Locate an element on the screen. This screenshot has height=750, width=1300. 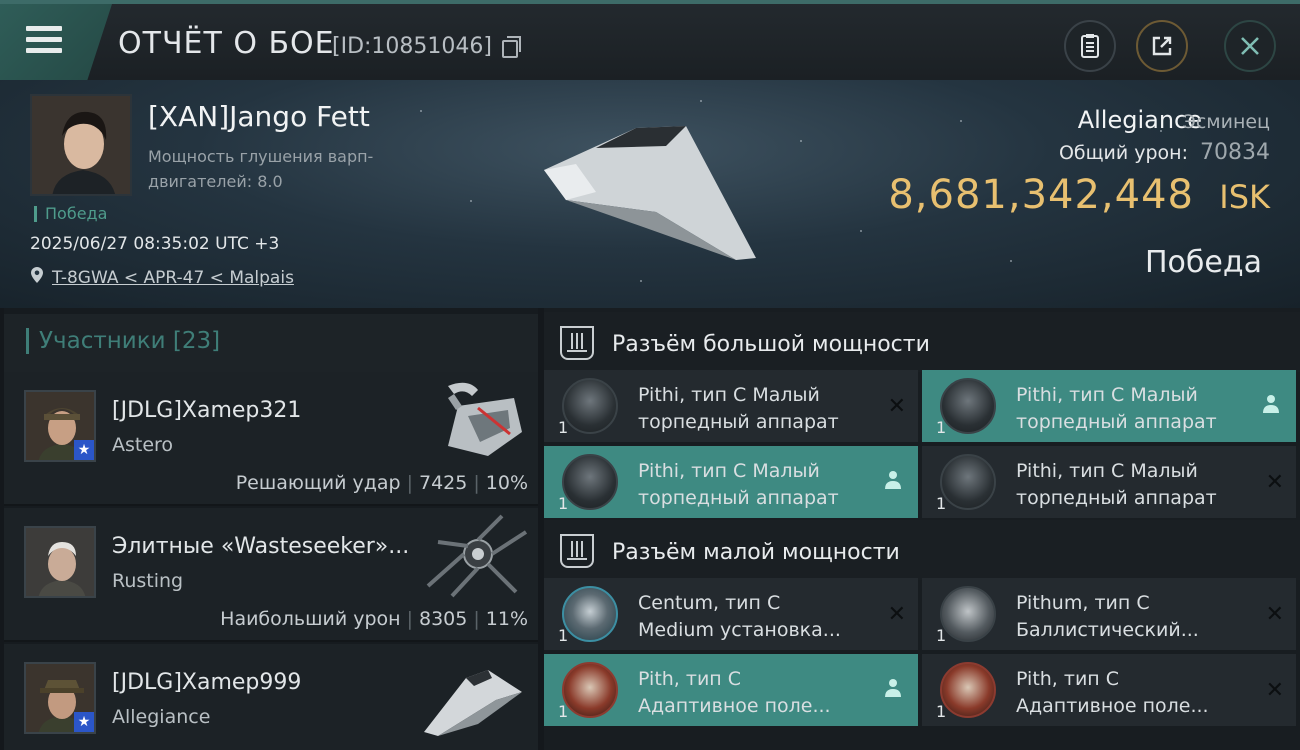
participant-name: [JDLG]Xamep999 is located at coordinates (206, 682).